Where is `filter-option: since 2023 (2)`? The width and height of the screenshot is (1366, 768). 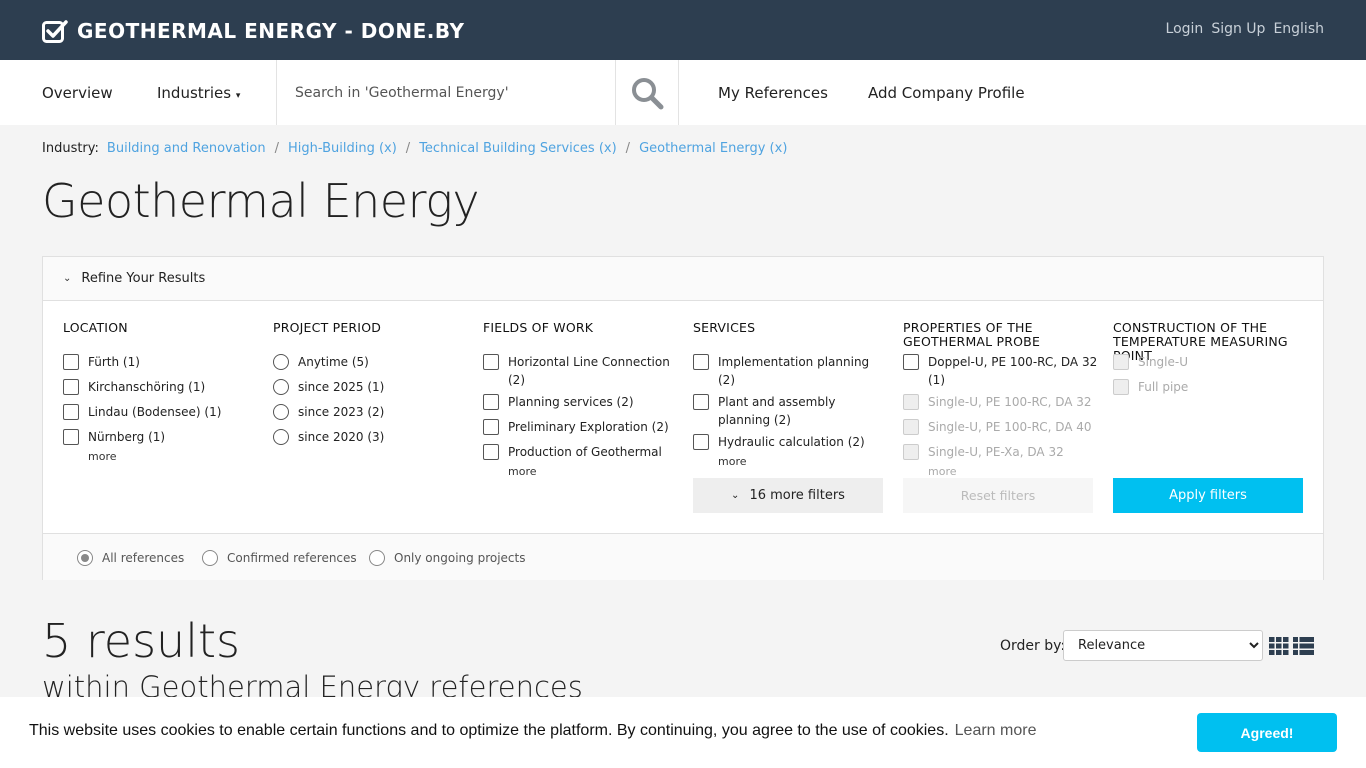
filter-option: since 2023 (2) is located at coordinates (373, 413).